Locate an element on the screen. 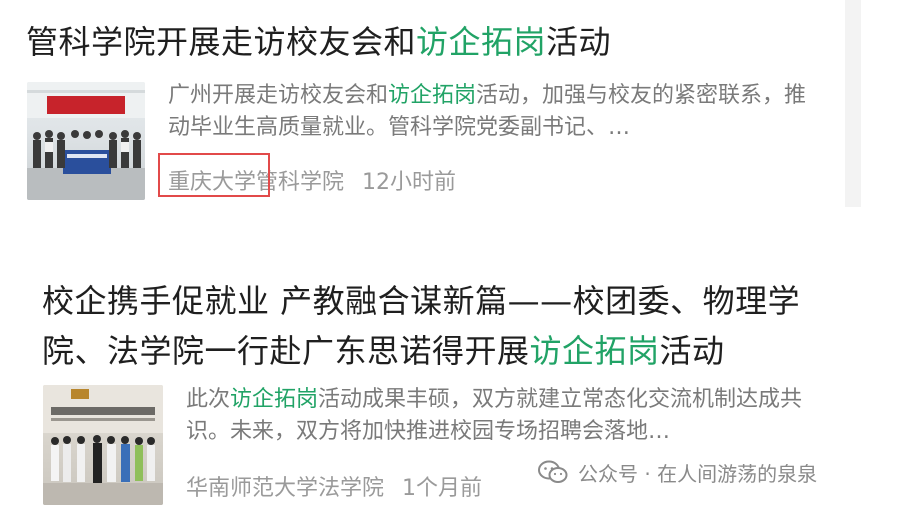 The image size is (916, 508). watermark-text: 公众号 · 在人间游荡的泉泉 is located at coordinates (698, 473).